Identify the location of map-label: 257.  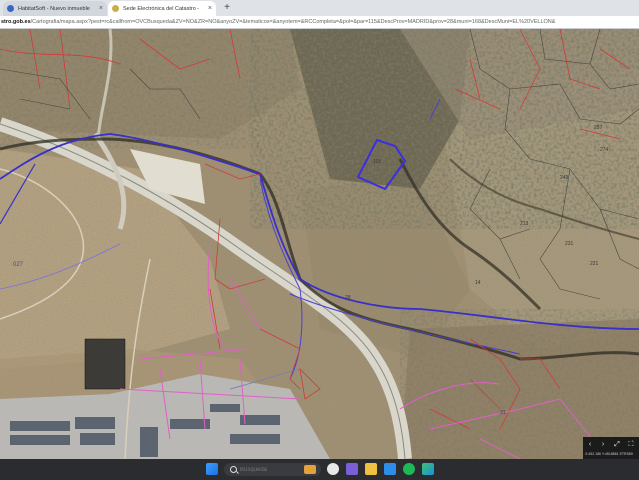
(598, 128).